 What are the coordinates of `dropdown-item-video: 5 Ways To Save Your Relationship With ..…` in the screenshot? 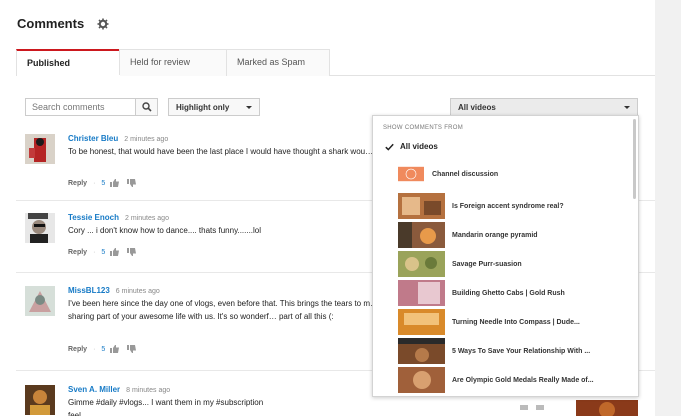 It's located at (494, 351).